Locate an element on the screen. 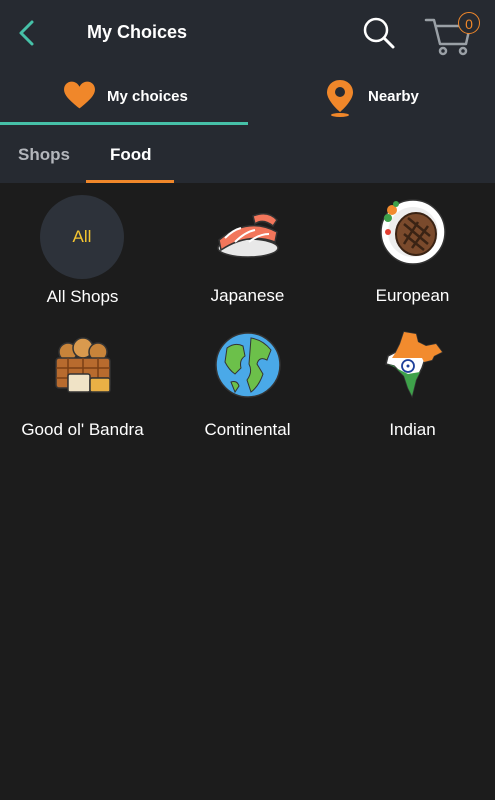  category-label: Japanese is located at coordinates (247, 295).